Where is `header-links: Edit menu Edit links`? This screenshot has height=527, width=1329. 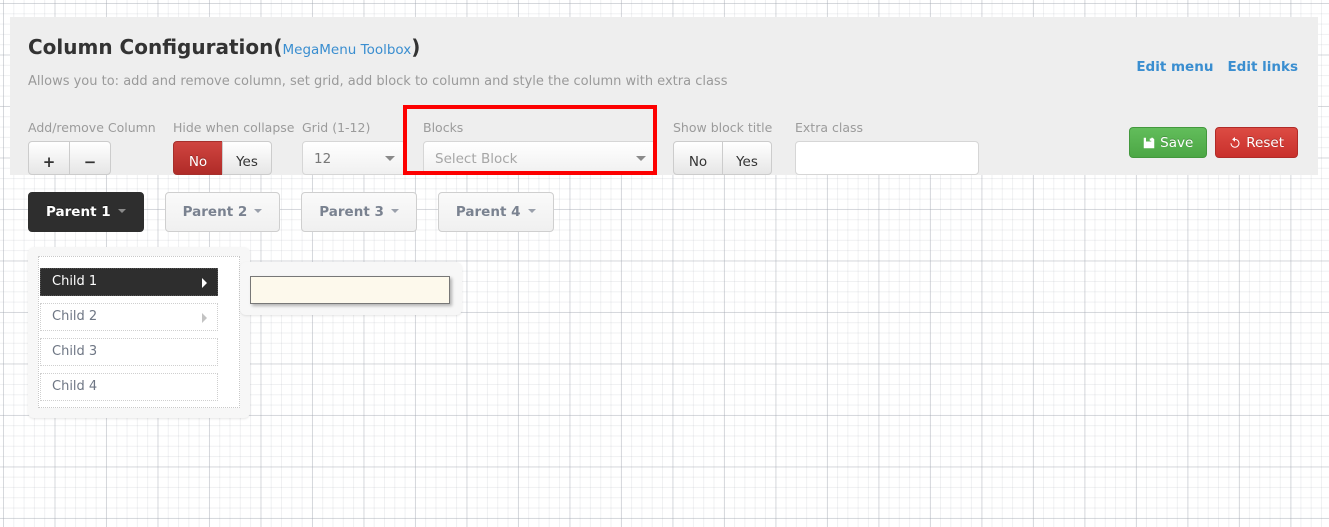
header-links: Edit menu Edit links is located at coordinates (1210, 67).